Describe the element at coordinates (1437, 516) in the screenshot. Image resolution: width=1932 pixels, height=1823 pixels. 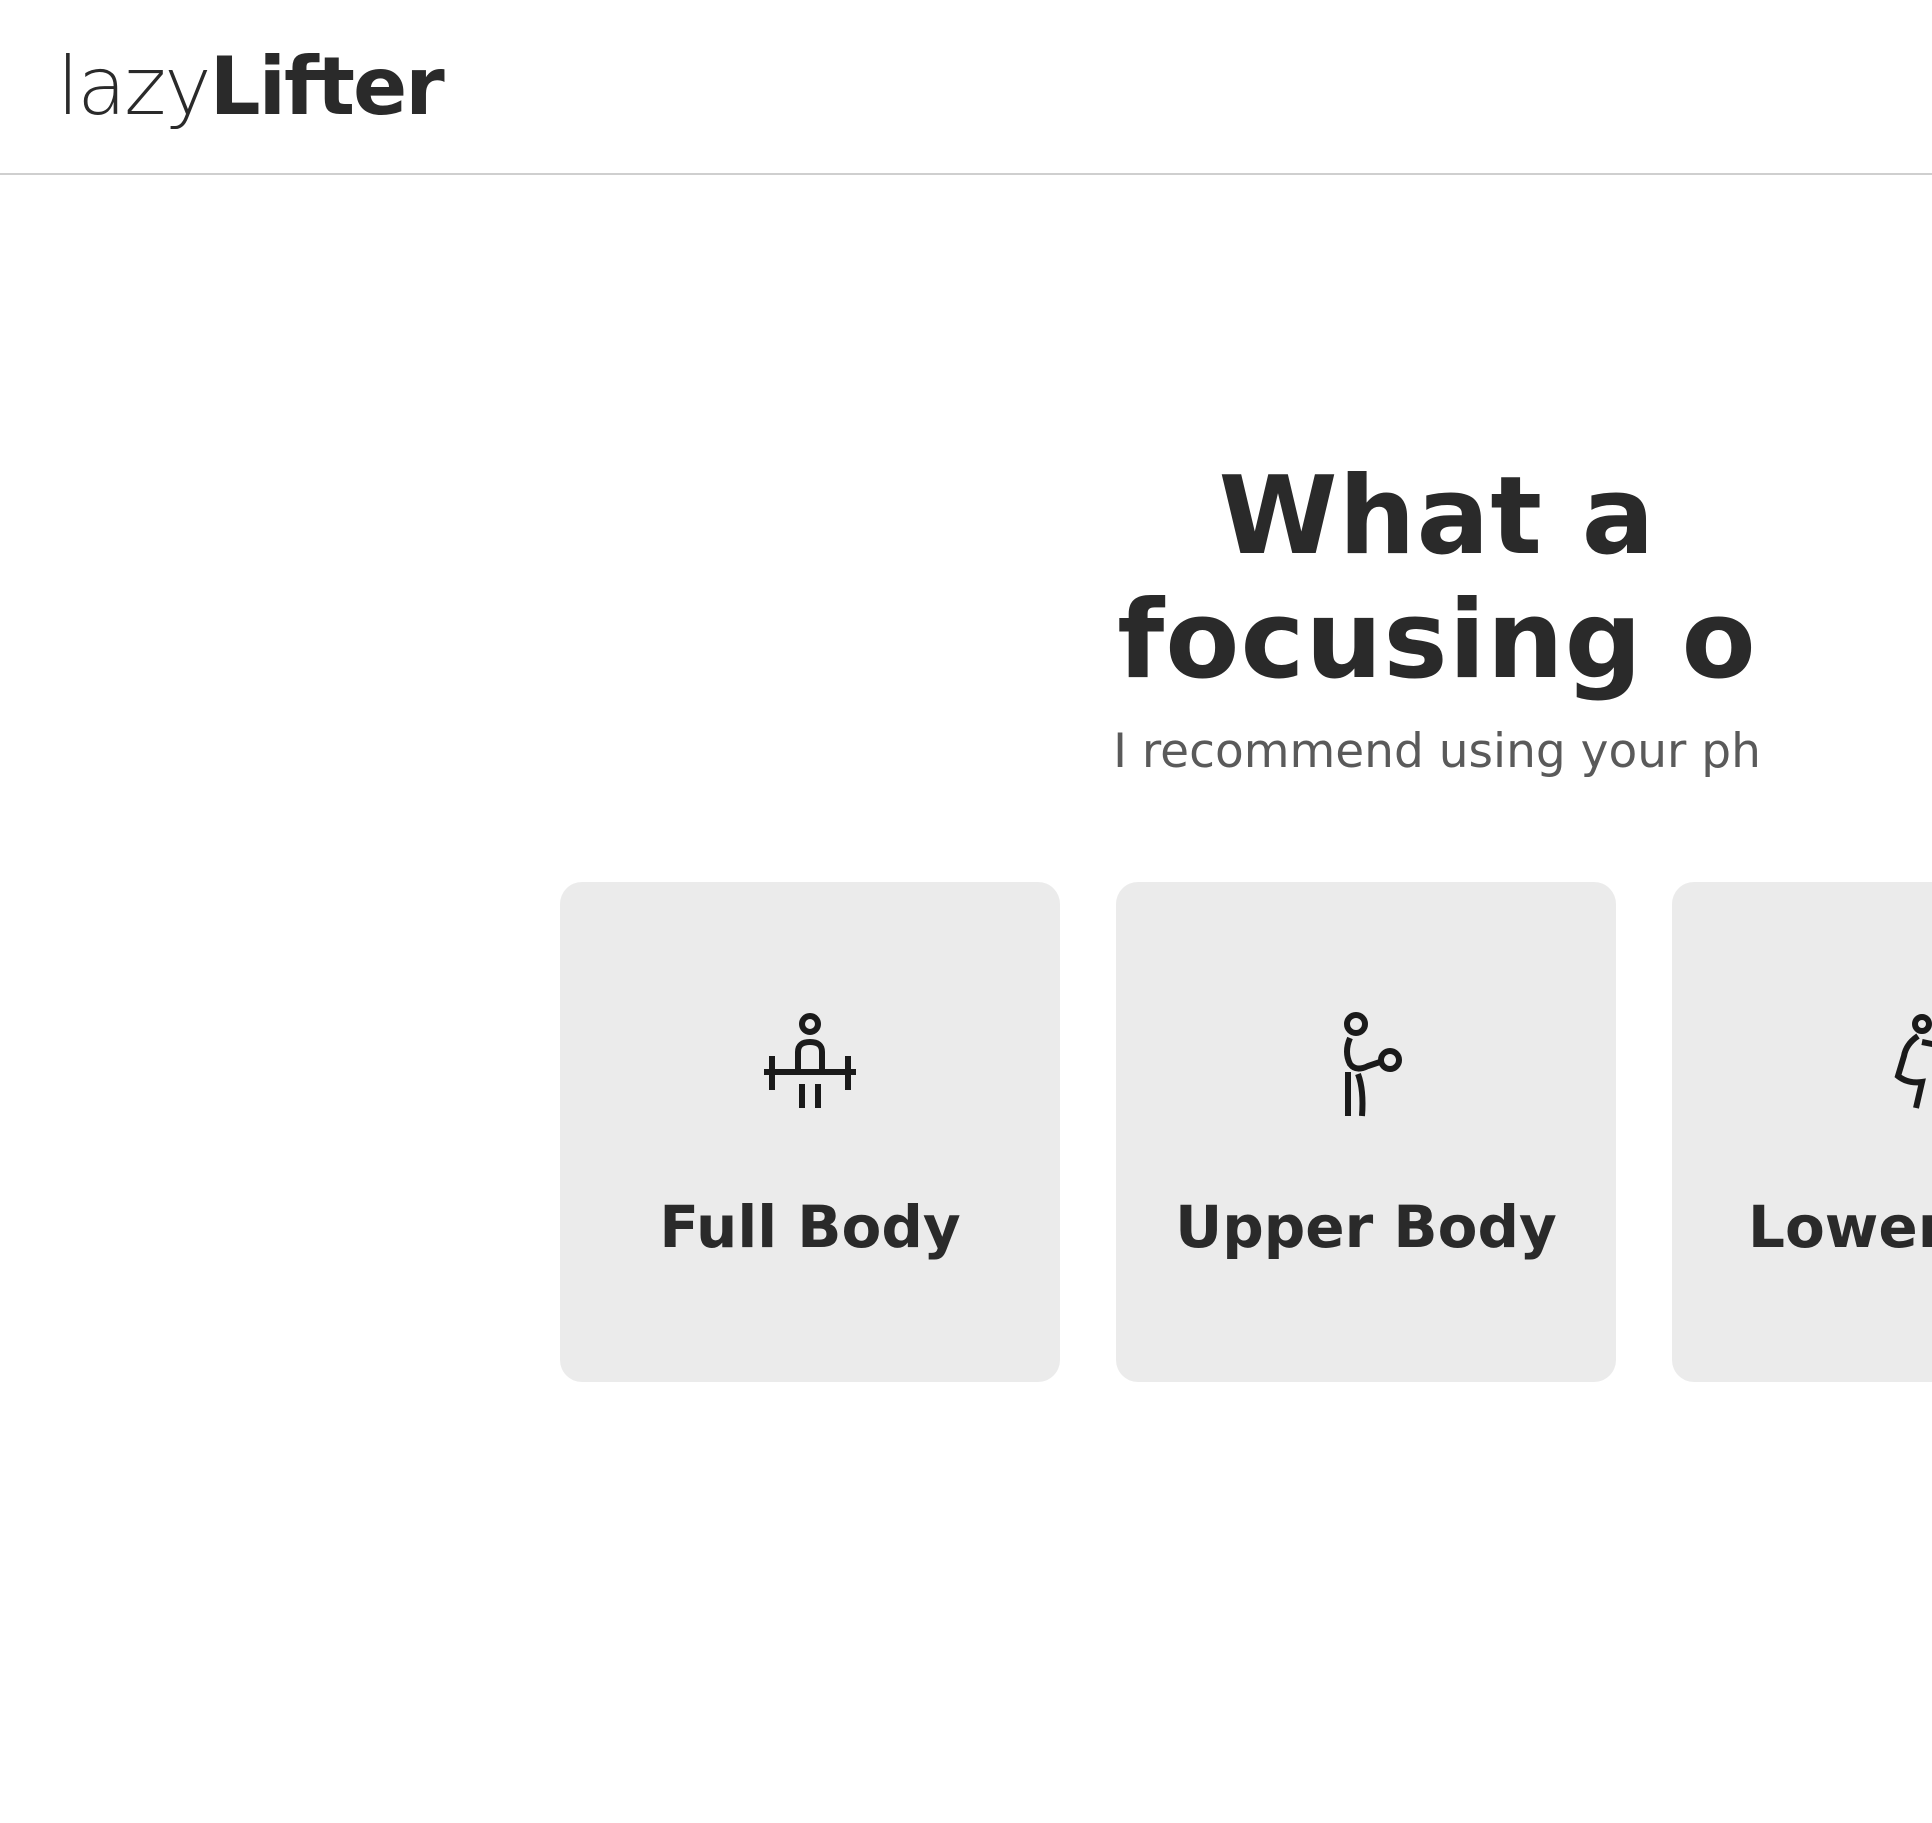
I see `page-title-line-1: What a` at that location.